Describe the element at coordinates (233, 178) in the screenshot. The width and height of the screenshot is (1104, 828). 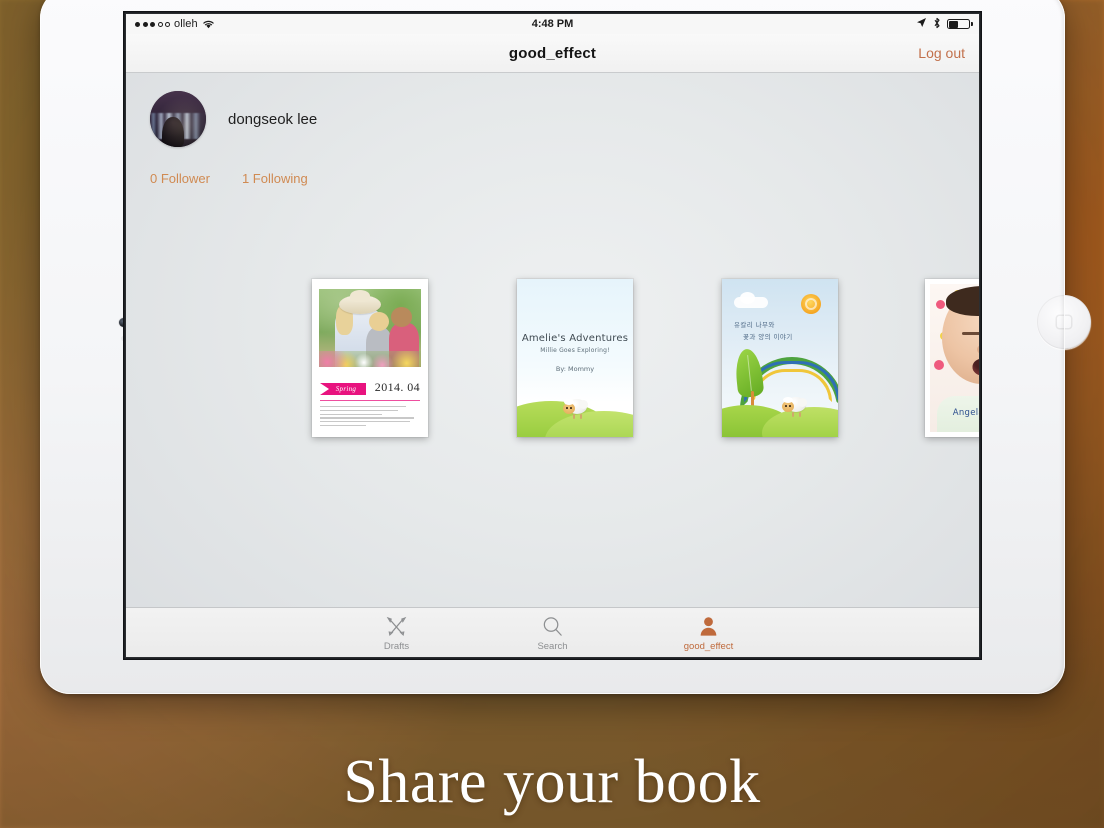
I see `profile-stats: 0 Follower 1 Following` at that location.